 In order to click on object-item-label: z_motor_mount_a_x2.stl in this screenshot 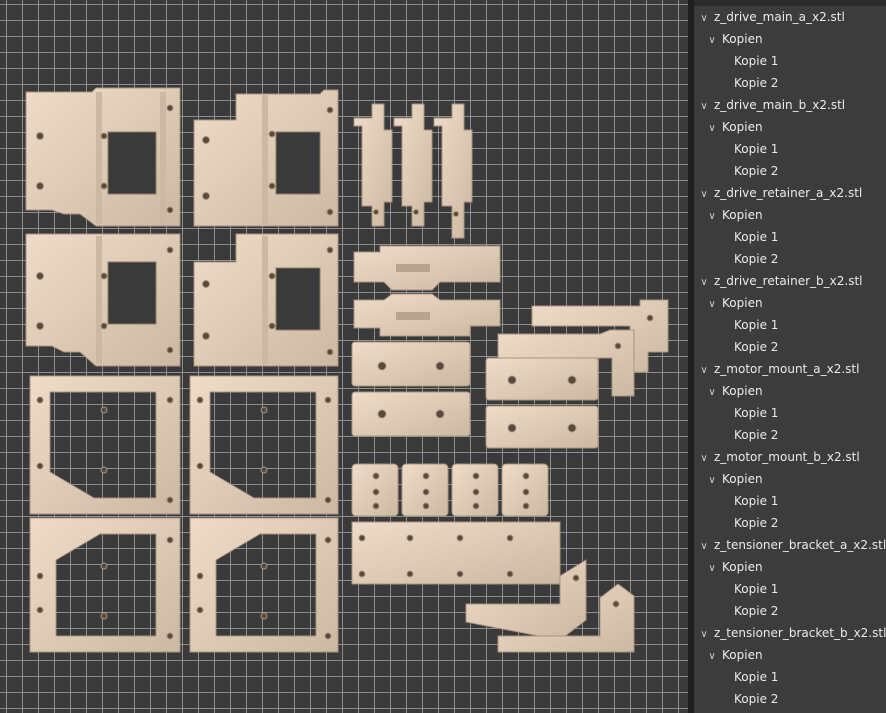, I will do `click(787, 369)`.